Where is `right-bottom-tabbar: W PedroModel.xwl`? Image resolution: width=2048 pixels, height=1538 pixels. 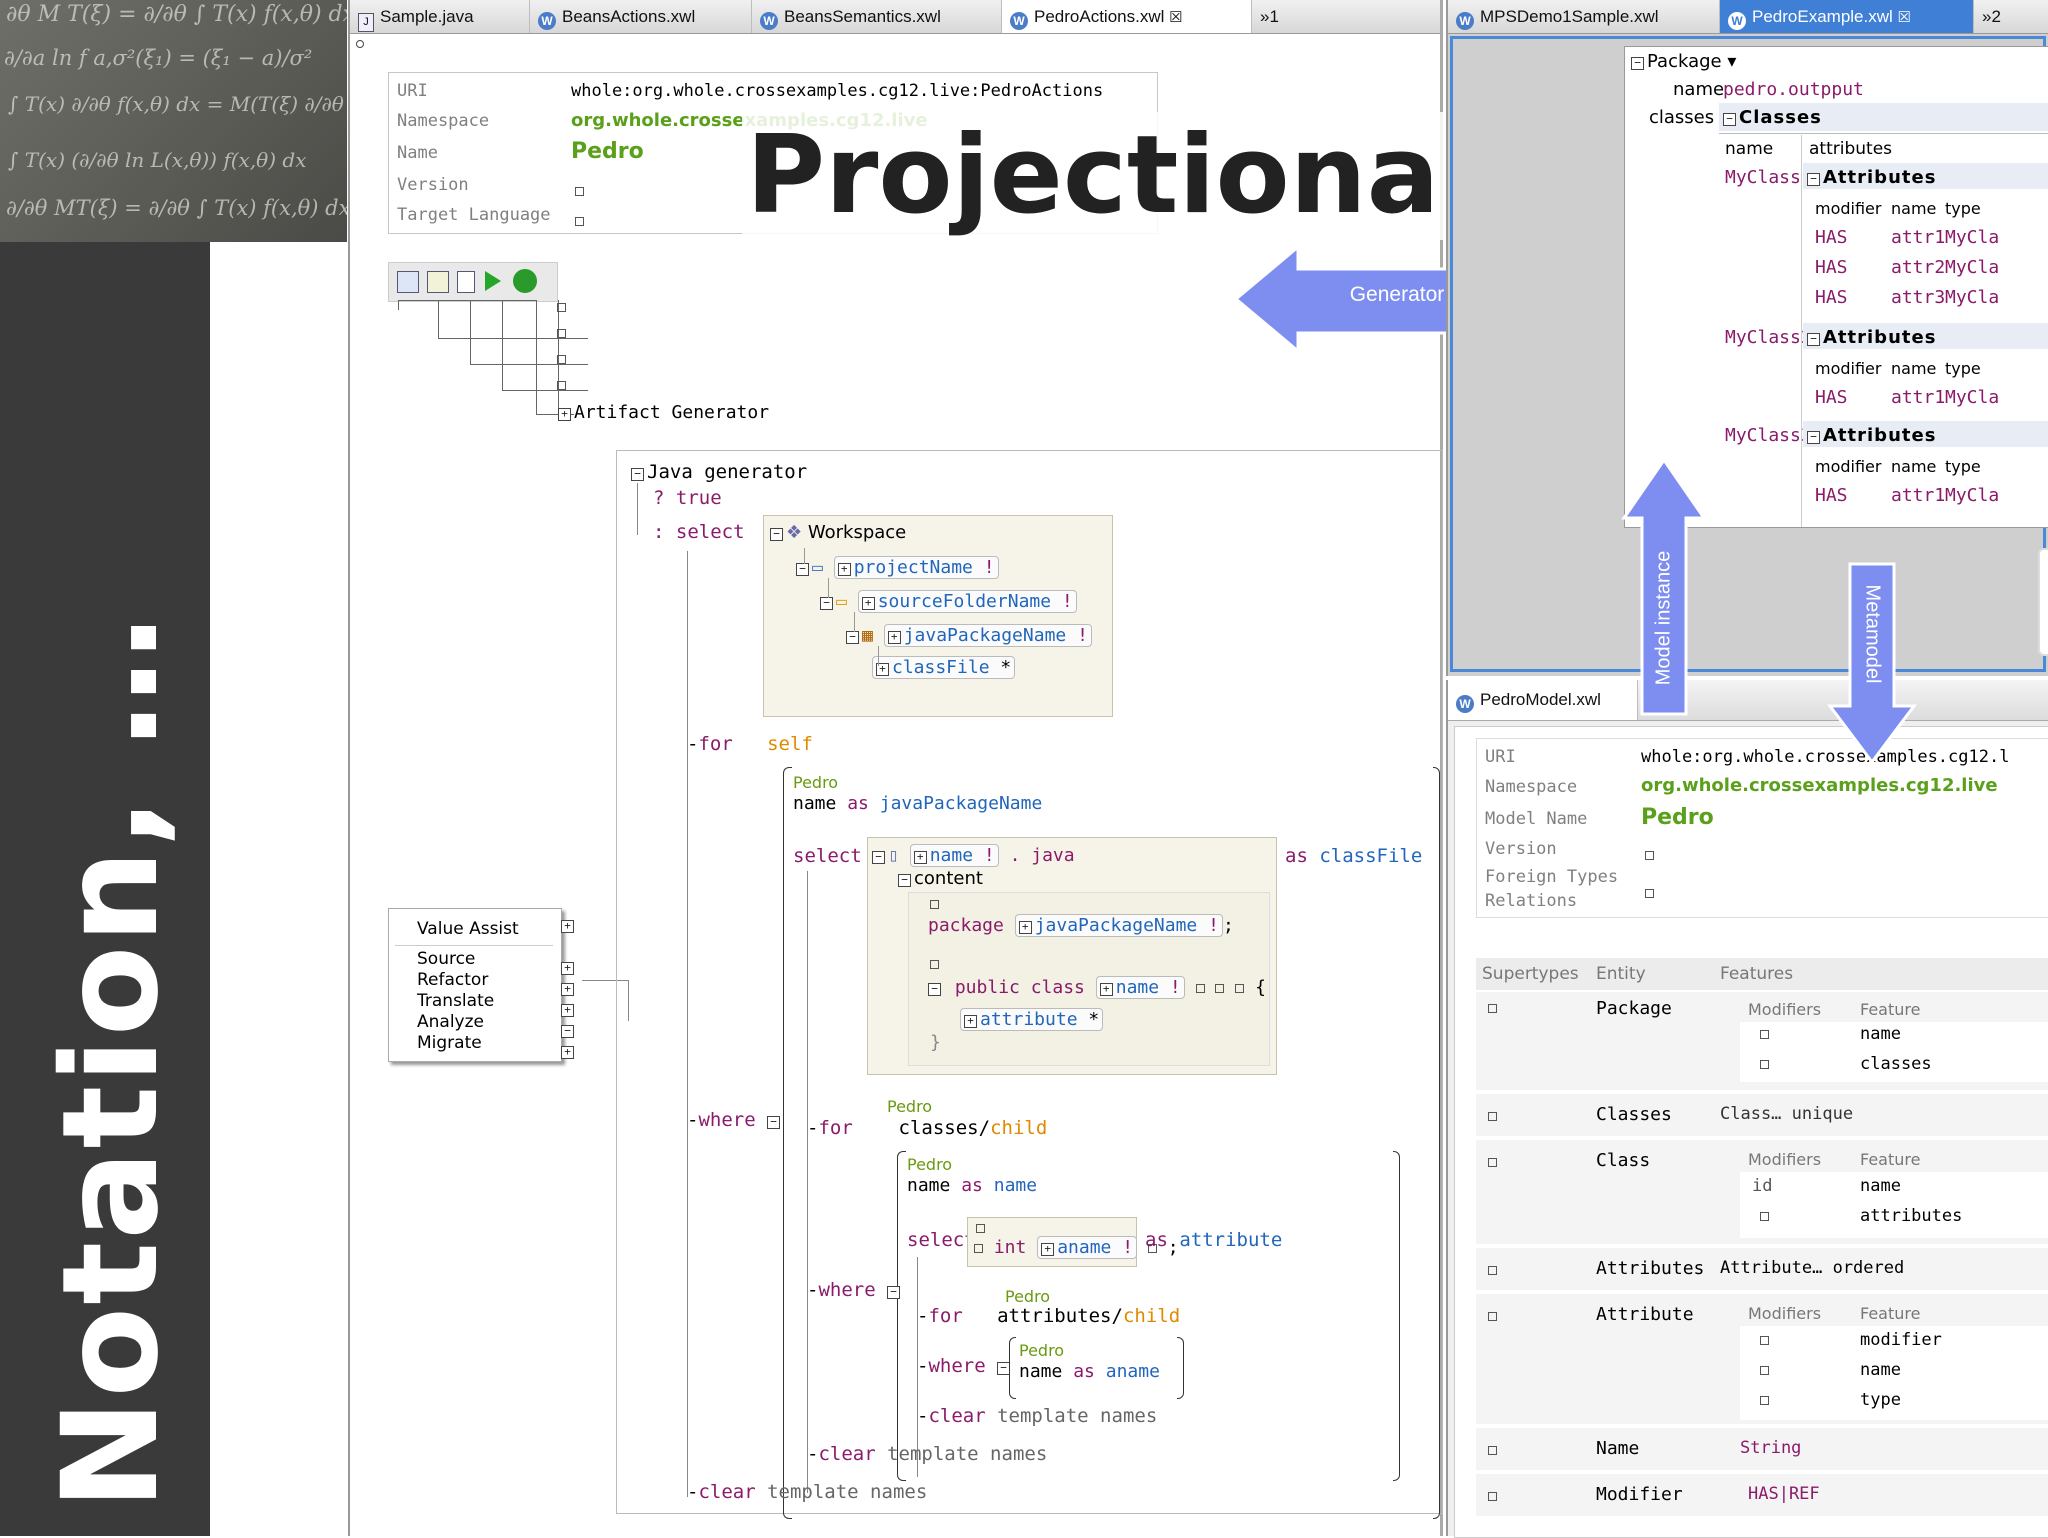 right-bottom-tabbar: W PedroModel.xwl is located at coordinates (1748, 700).